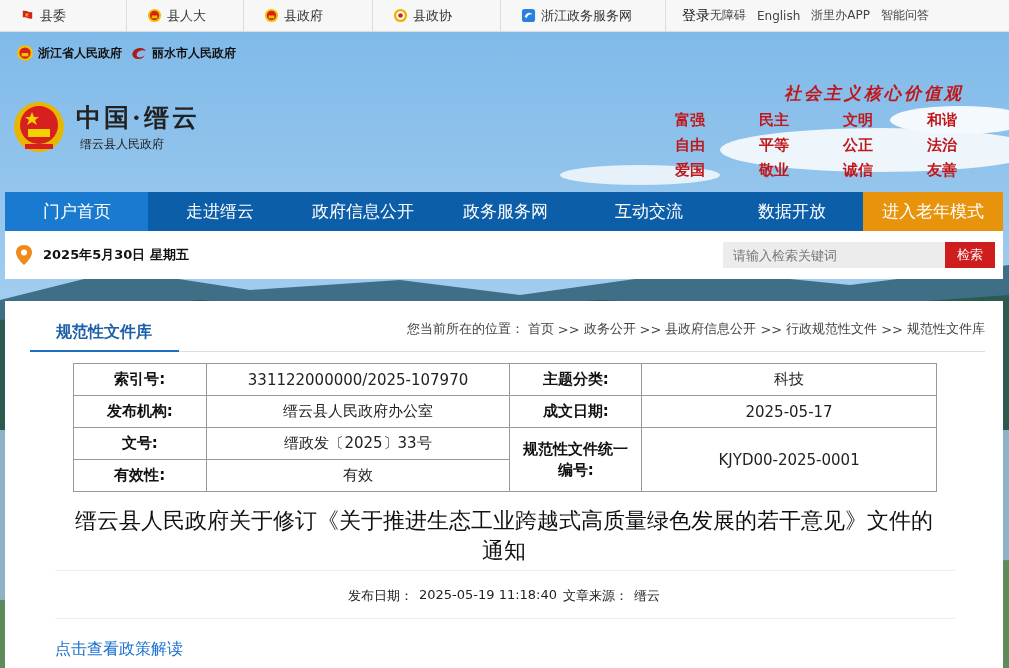 Image resolution: width=1009 pixels, height=668 pixels. What do you see at coordinates (687, 15) in the screenshot?
I see `login-link: 登录` at bounding box center [687, 15].